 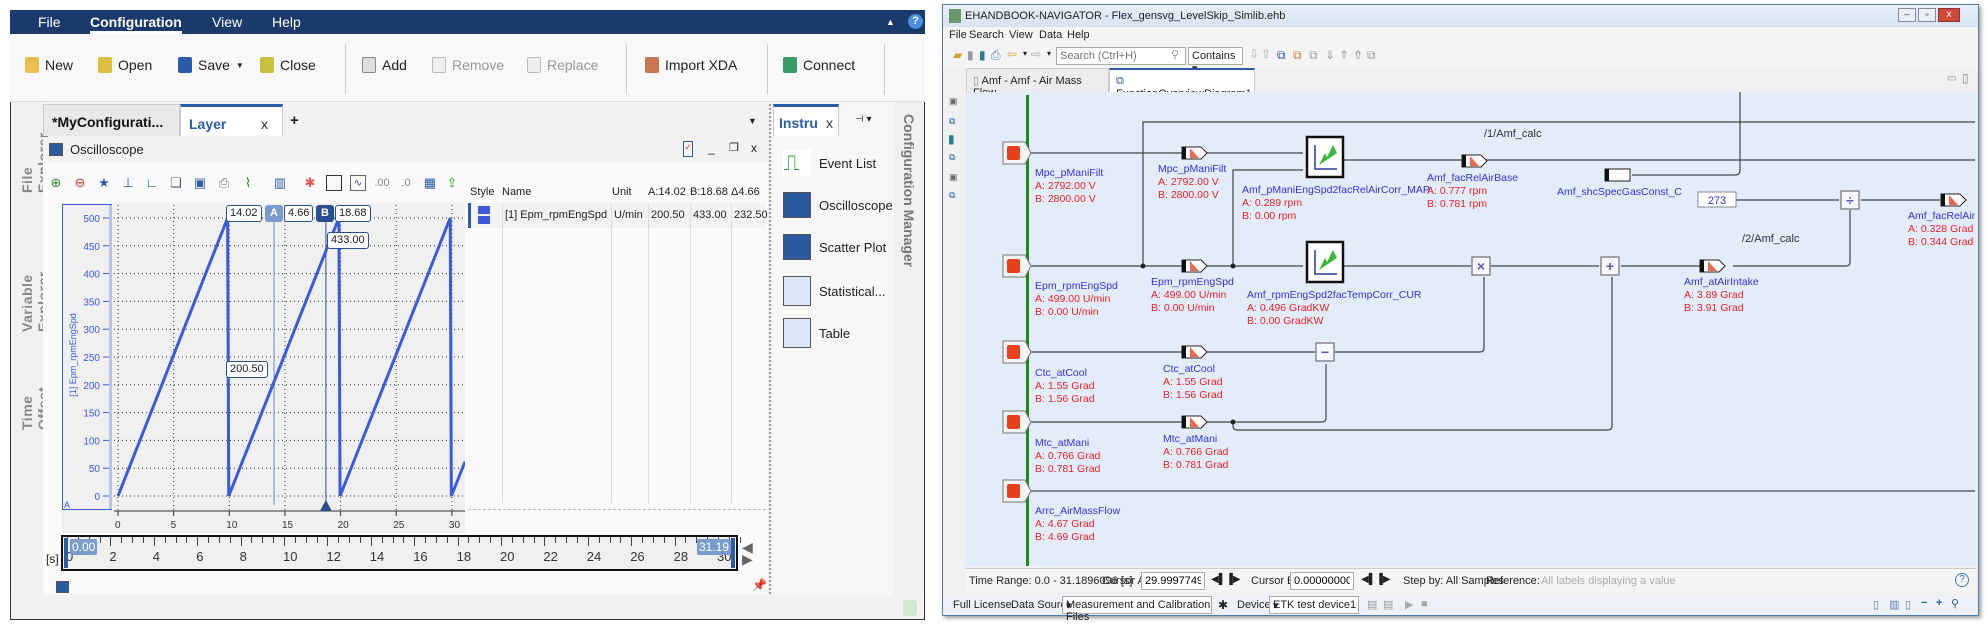 What do you see at coordinates (1610, 266) in the screenshot?
I see `operator-block: +` at bounding box center [1610, 266].